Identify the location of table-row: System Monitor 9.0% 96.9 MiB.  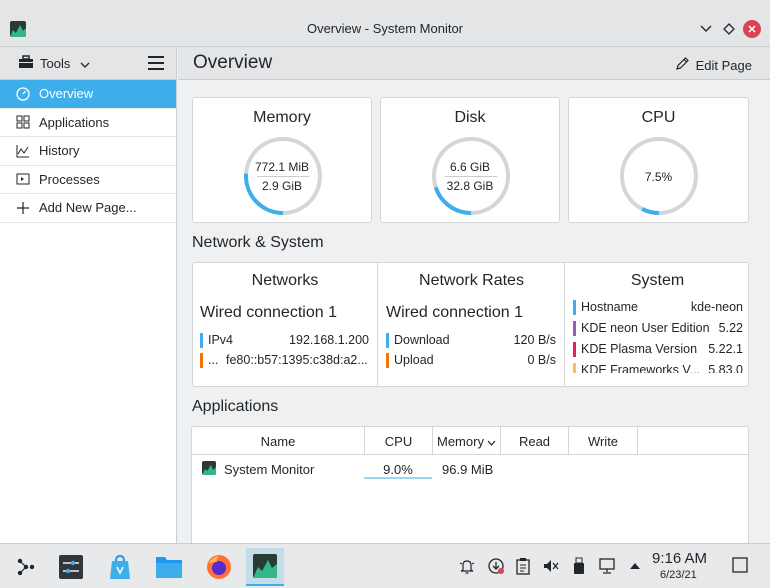
(470, 469).